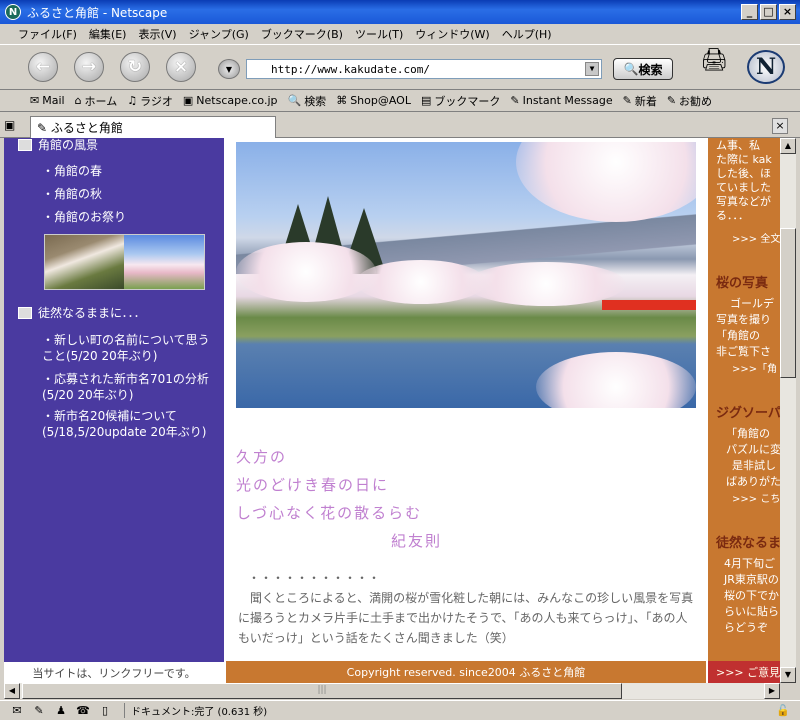 The height and width of the screenshot is (720, 800). Describe the element at coordinates (515, 100) in the screenshot. I see `im-icon: ✎` at that location.